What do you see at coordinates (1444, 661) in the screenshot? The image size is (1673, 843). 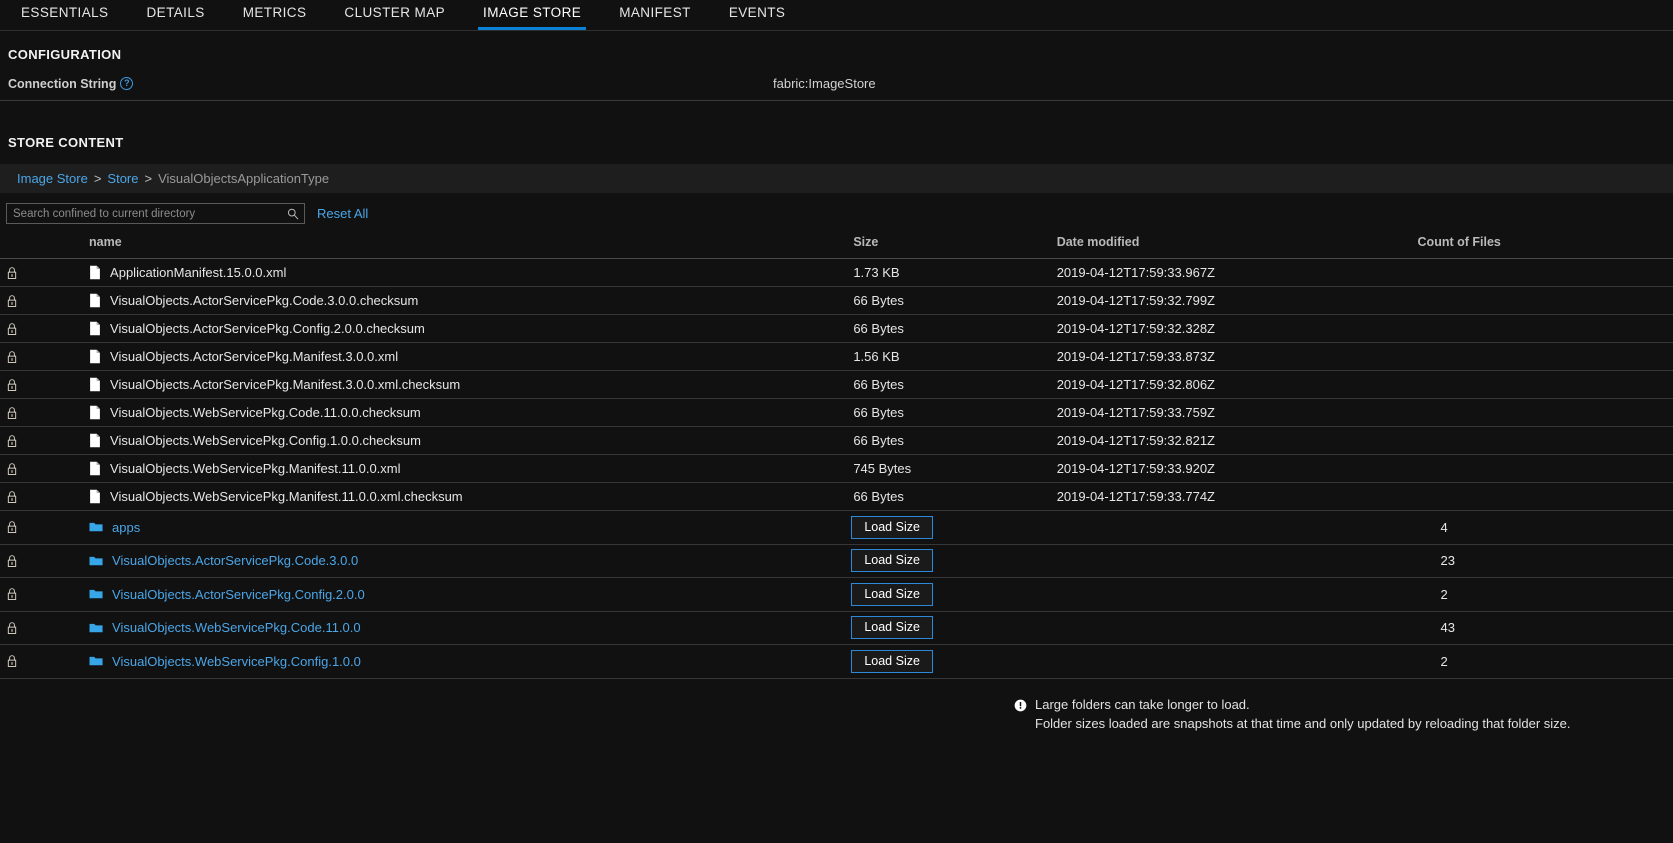 I see `row-count-value: 2` at bounding box center [1444, 661].